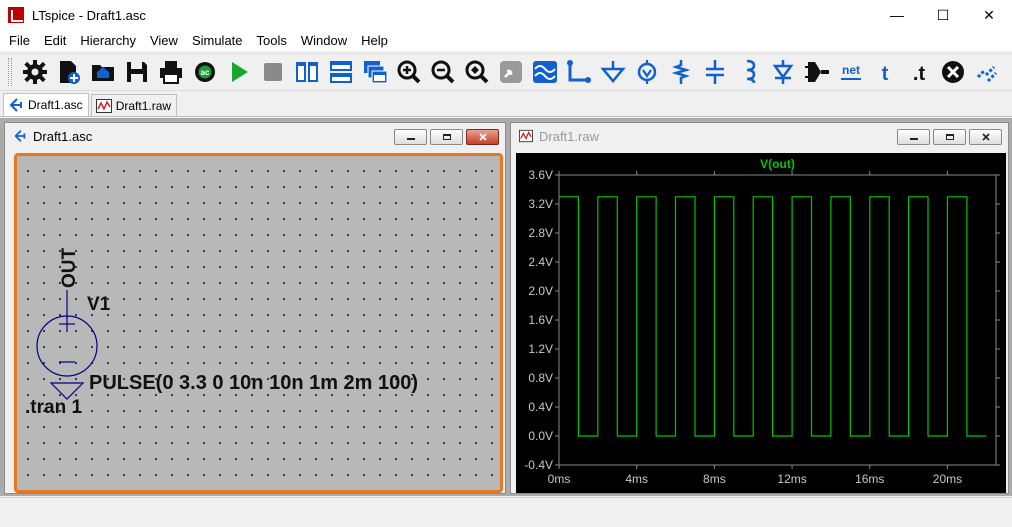  I want to click on x-tick-label: 12ms, so click(791, 479).